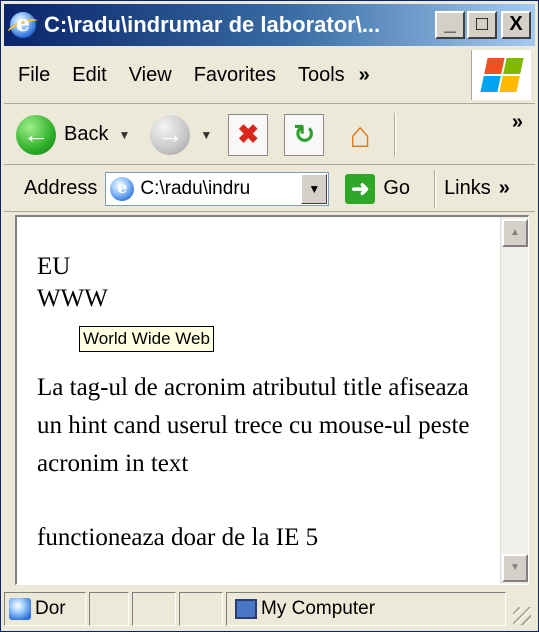 This screenshot has width=539, height=632. Describe the element at coordinates (269, 135) in the screenshot. I see `standard-toolbar: ← Back ▼ → ▼ ✖ ↻ ⌂ »` at that location.